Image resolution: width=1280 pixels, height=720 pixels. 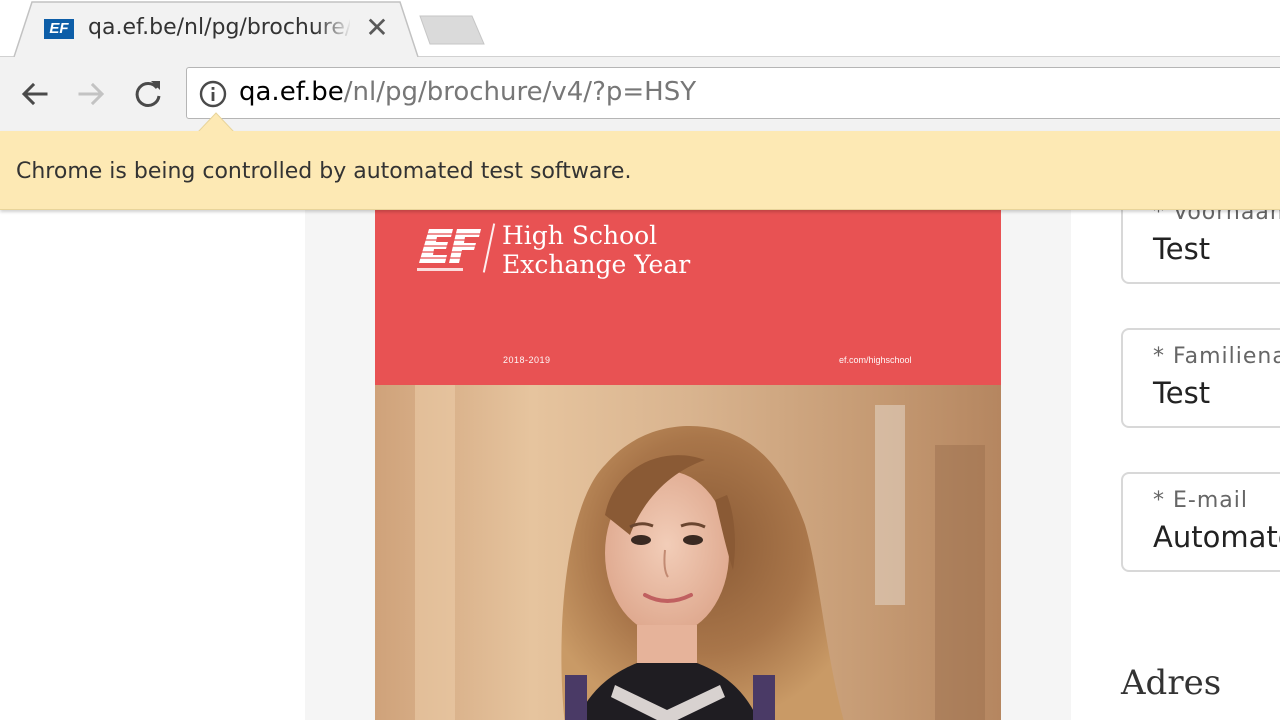 What do you see at coordinates (527, 360) in the screenshot?
I see `cover-years: 2018-2019` at bounding box center [527, 360].